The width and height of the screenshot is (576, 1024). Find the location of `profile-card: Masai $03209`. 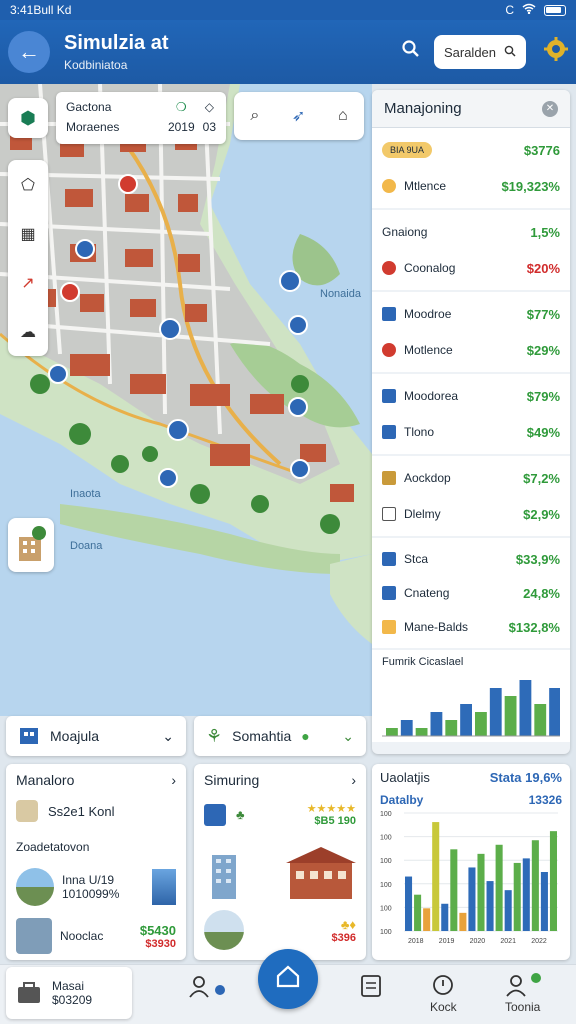

profile-card: Masai $03209 is located at coordinates (69, 993).